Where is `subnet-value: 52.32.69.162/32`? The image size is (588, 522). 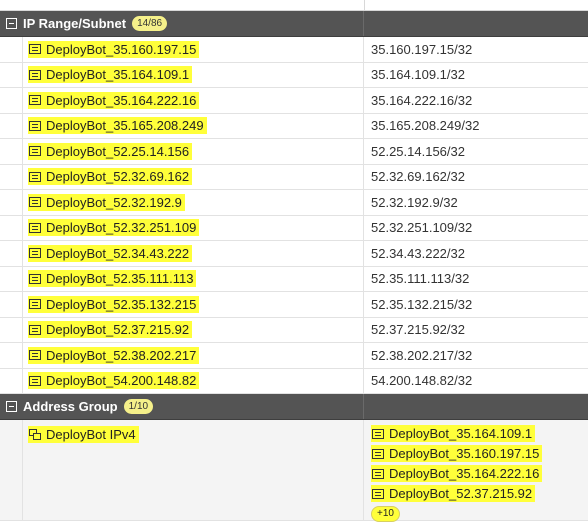 subnet-value: 52.32.69.162/32 is located at coordinates (418, 177).